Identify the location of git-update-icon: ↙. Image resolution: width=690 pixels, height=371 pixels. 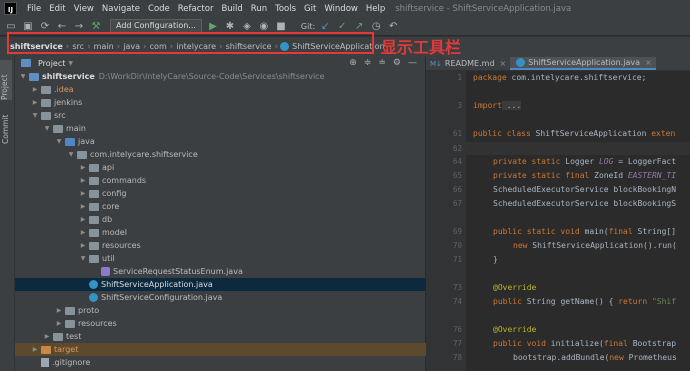
(325, 26).